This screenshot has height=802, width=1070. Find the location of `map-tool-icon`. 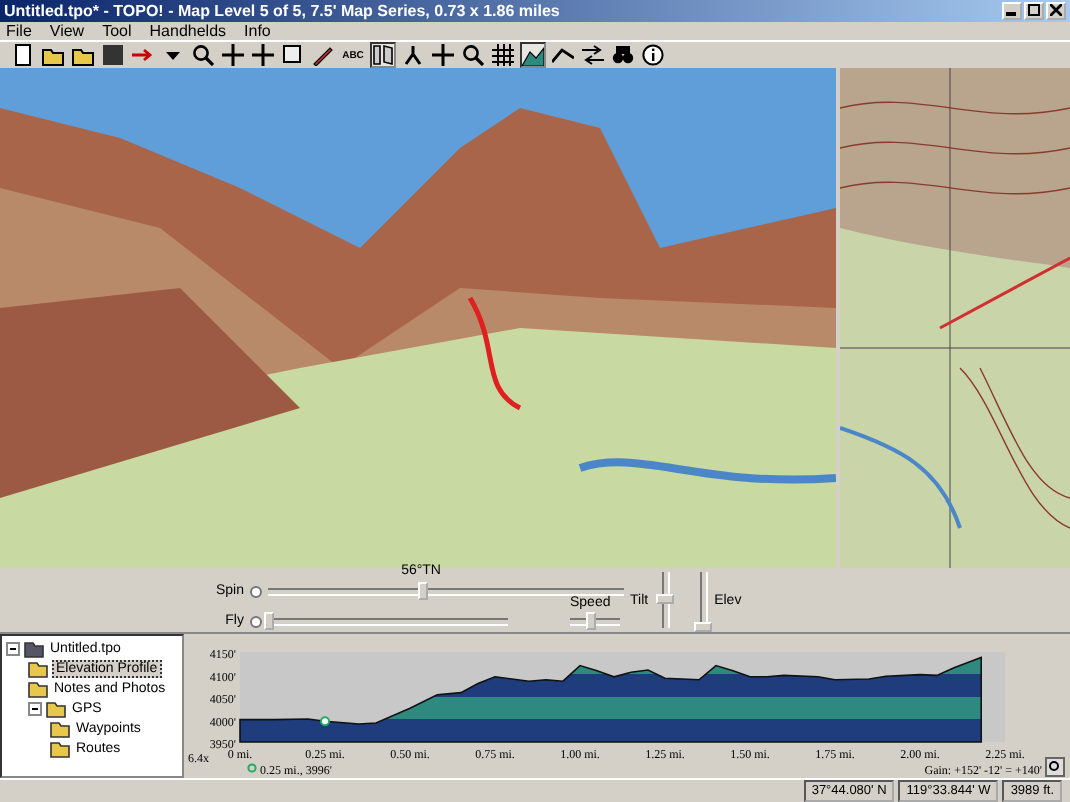

map-tool-icon is located at coordinates (383, 55).